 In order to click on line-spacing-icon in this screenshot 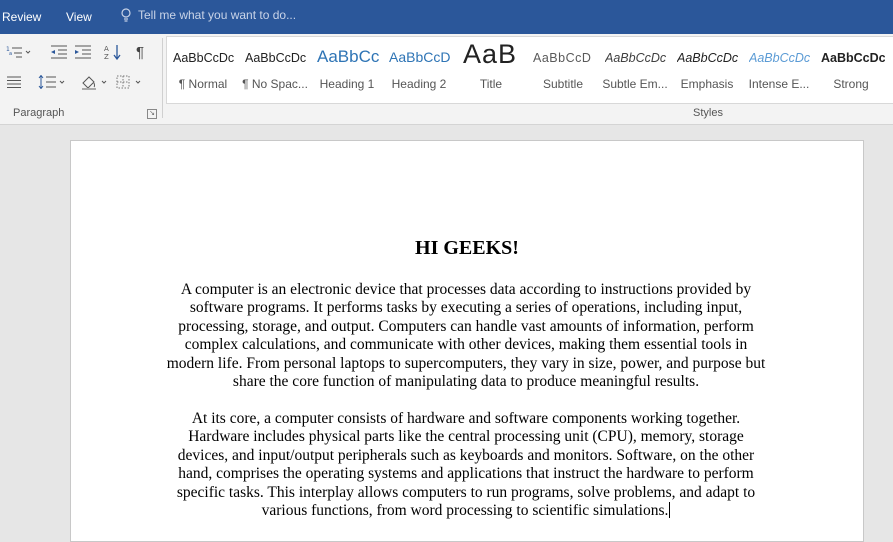, I will do `click(52, 82)`.